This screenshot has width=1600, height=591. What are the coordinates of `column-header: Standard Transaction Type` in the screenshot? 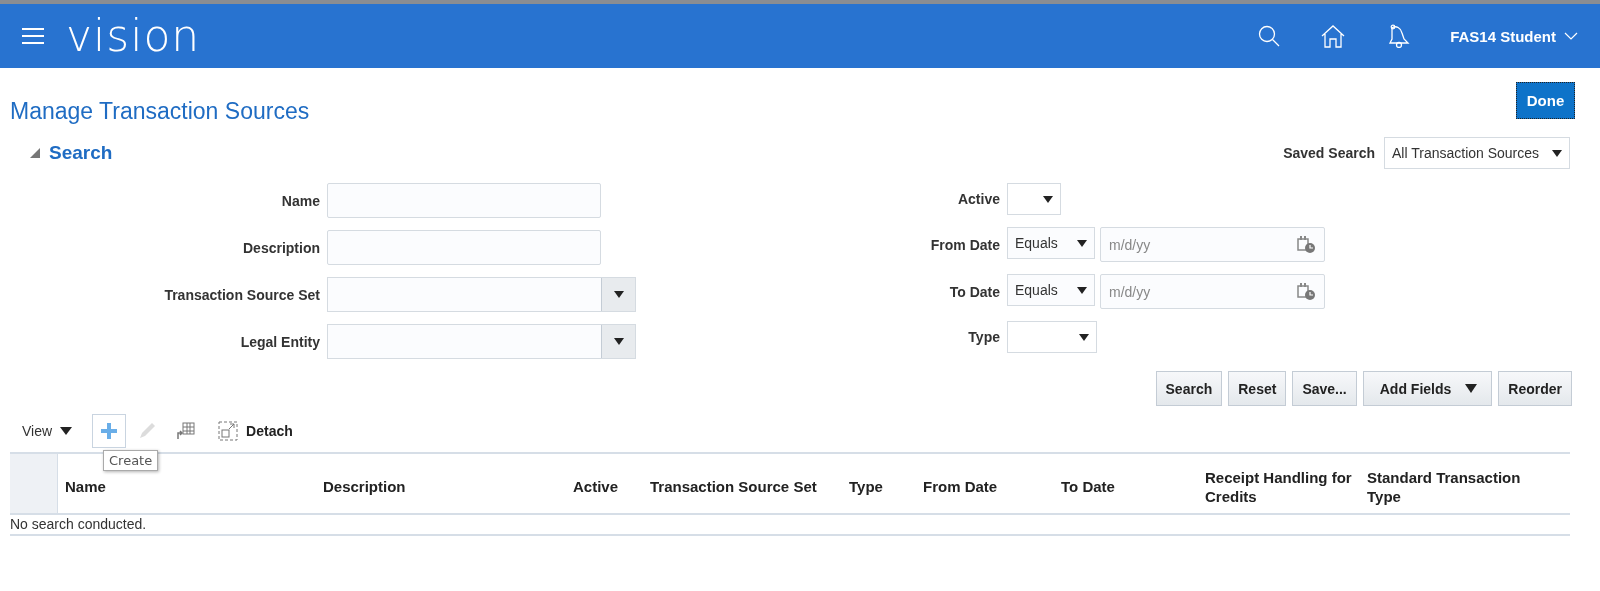 It's located at (1444, 486).